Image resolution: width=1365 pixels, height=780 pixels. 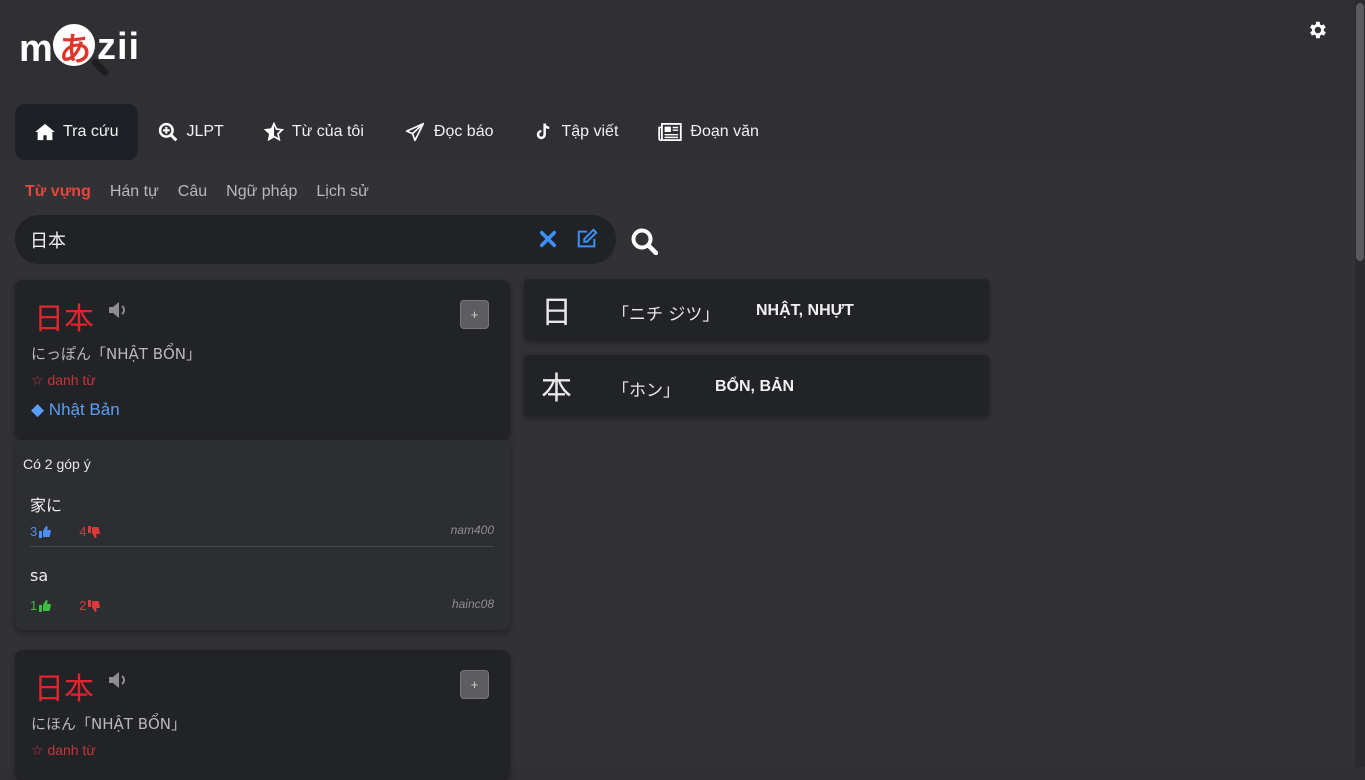 What do you see at coordinates (39, 575) in the screenshot?
I see `comment-text: sa` at bounding box center [39, 575].